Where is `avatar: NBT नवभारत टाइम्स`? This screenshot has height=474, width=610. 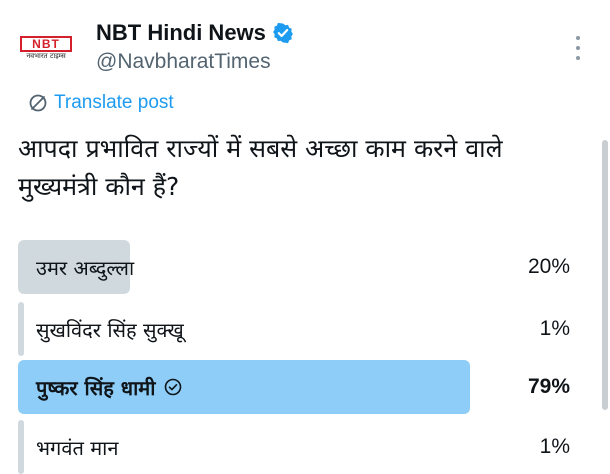 avatar: NBT नवभारत टाइम्स is located at coordinates (46, 46).